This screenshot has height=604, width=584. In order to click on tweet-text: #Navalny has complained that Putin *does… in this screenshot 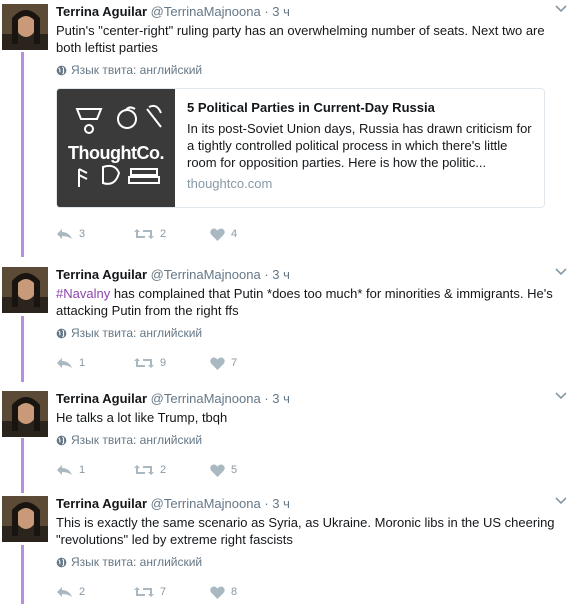, I will do `click(313, 302)`.